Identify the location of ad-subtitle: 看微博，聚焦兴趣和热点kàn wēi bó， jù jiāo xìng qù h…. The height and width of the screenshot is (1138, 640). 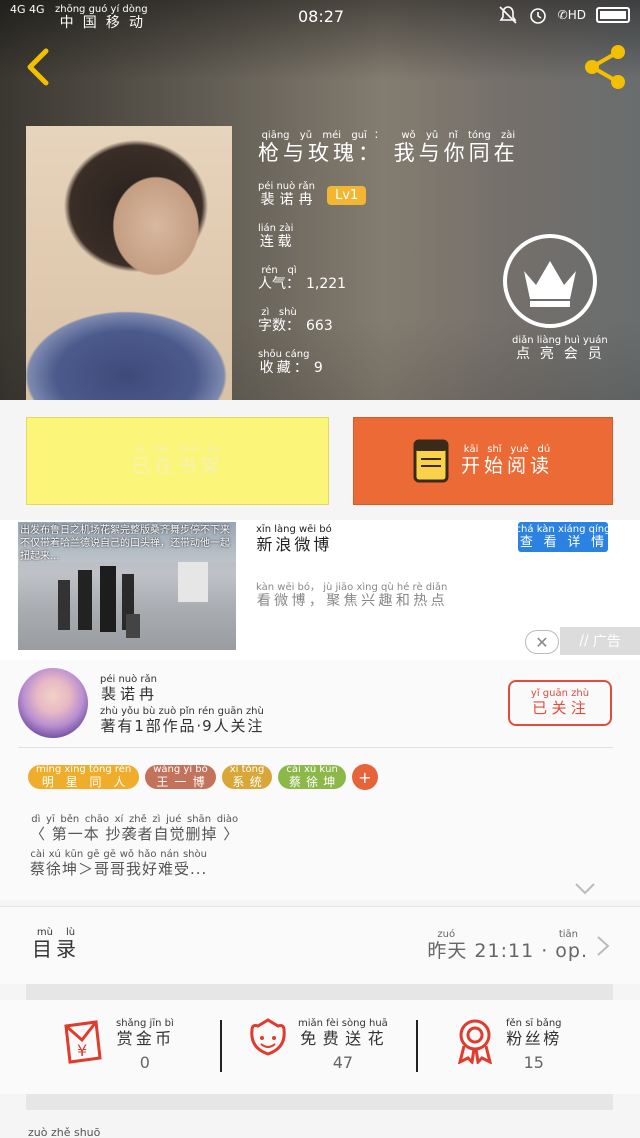
(351, 596).